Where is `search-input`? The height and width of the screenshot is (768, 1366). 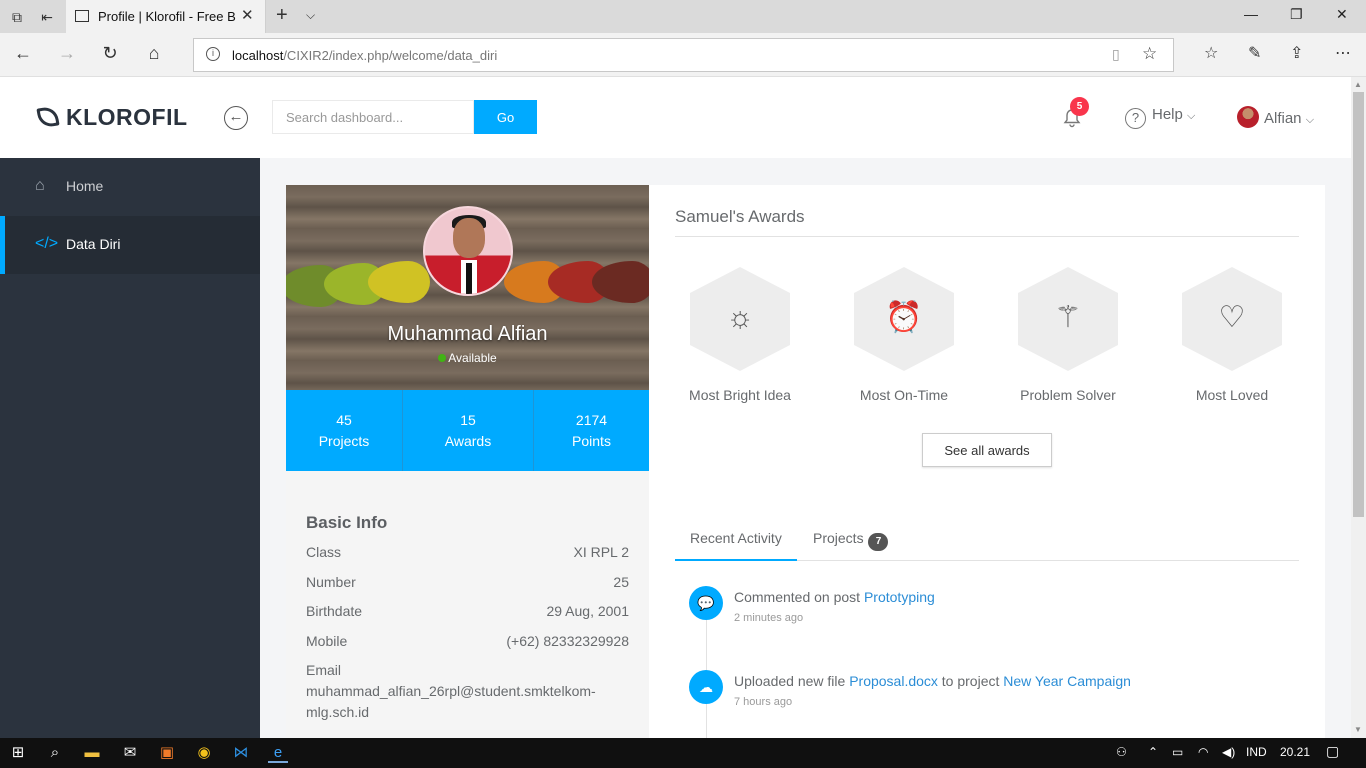
search-input is located at coordinates (373, 117).